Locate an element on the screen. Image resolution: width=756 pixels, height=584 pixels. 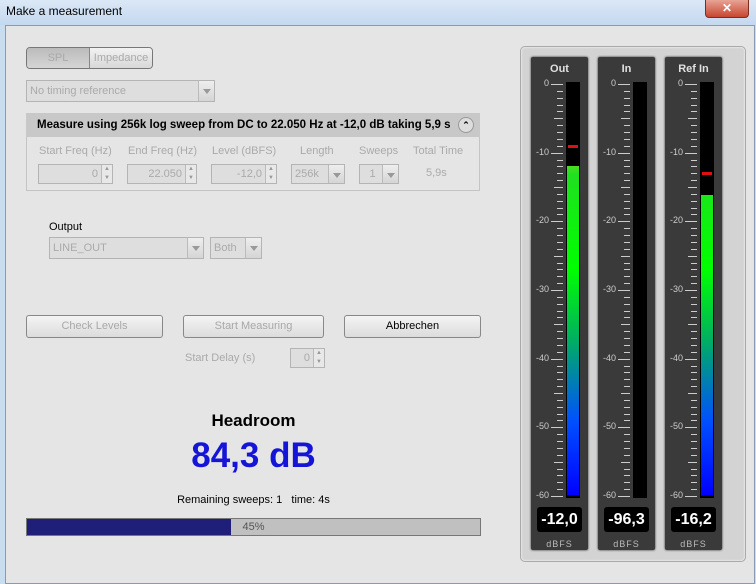
cancel-button: Abbrechen is located at coordinates (412, 326).